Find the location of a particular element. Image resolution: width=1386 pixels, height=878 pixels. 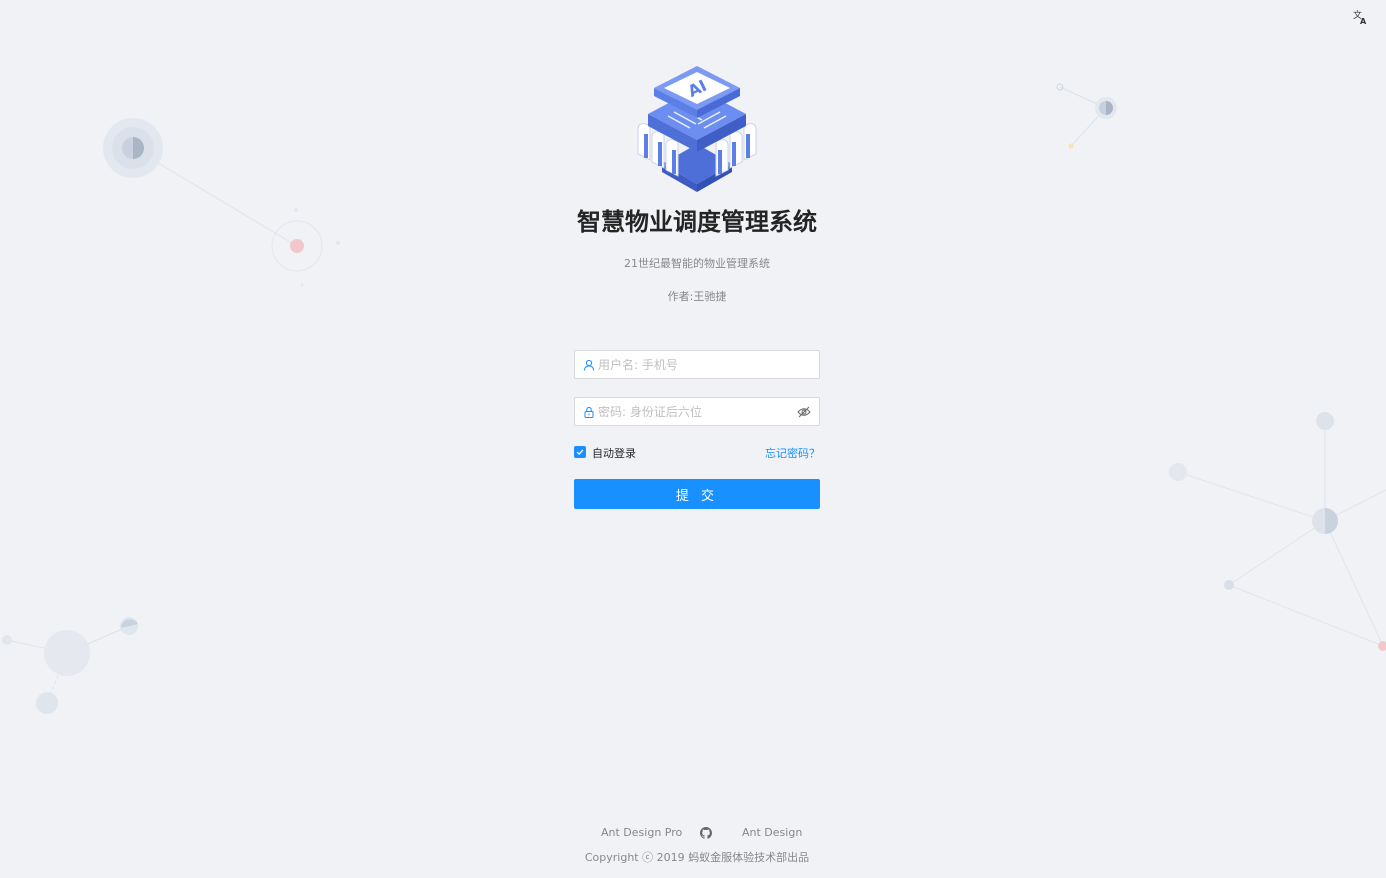

username-input is located at coordinates (708, 364).